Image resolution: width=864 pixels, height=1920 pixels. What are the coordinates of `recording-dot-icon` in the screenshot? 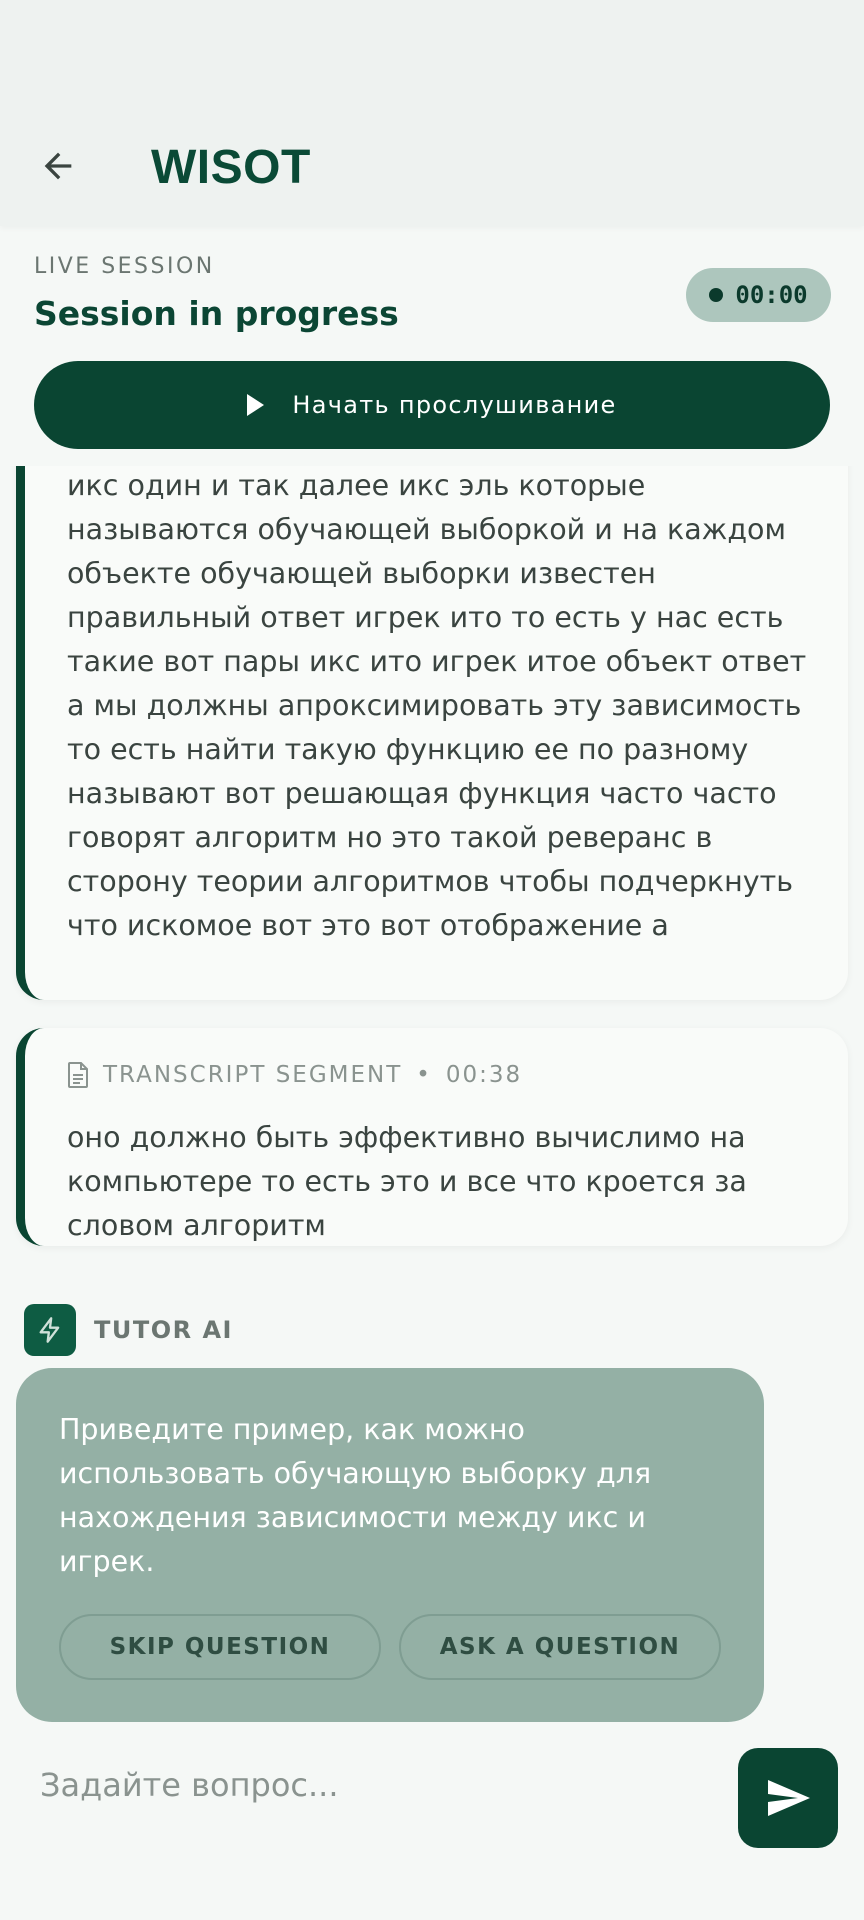 It's located at (716, 295).